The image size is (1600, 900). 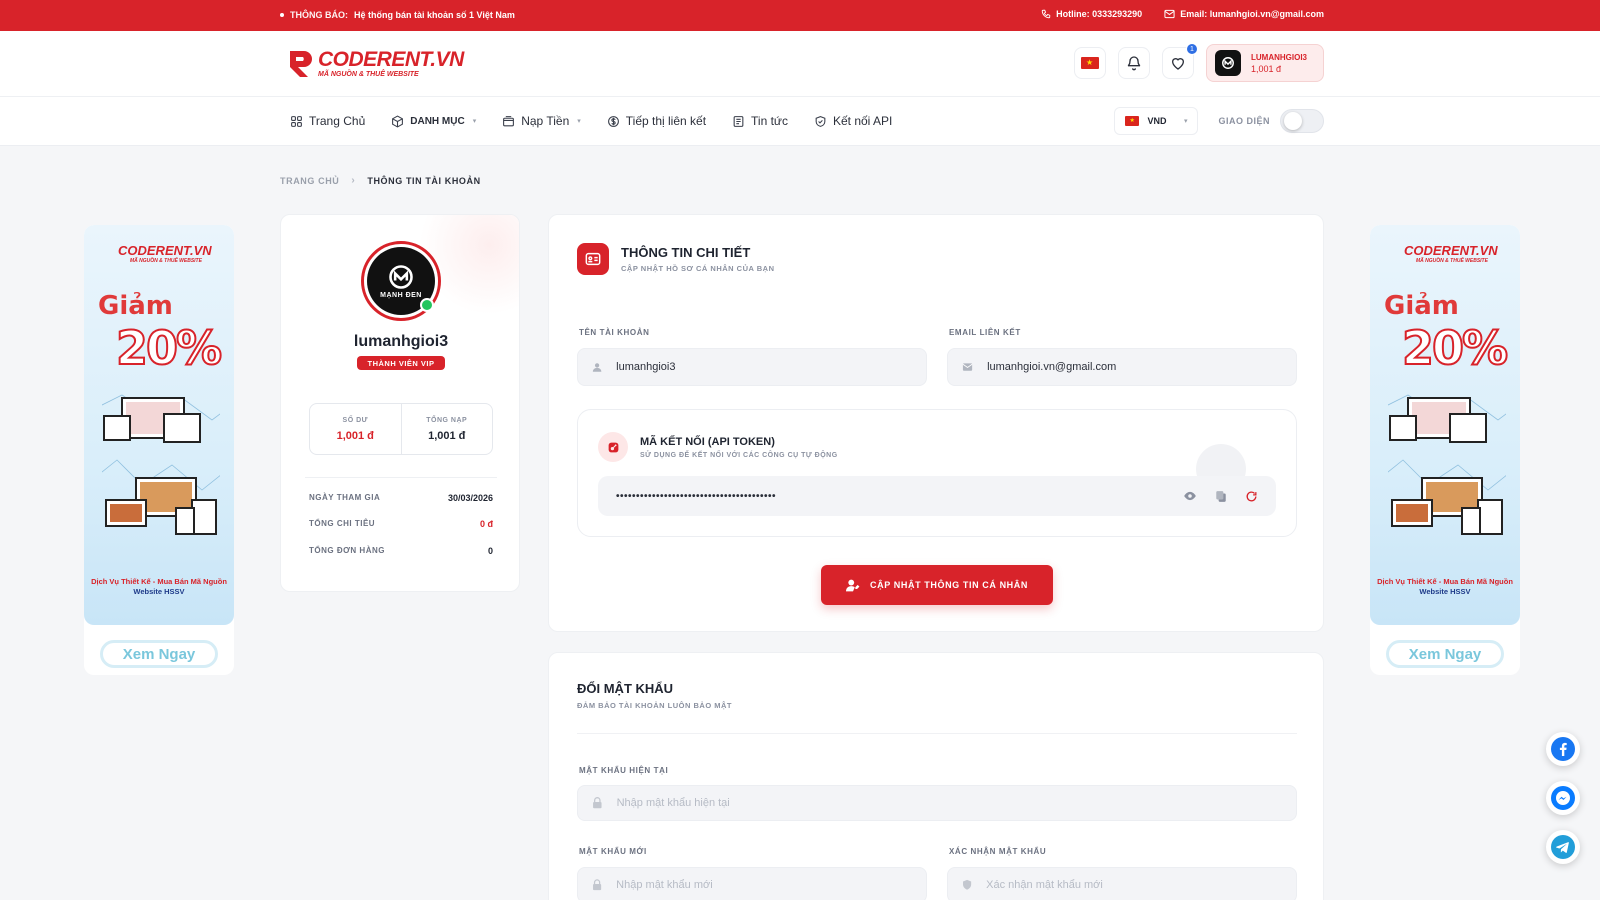 I want to click on brand-logo-icon, so click(x=401, y=277).